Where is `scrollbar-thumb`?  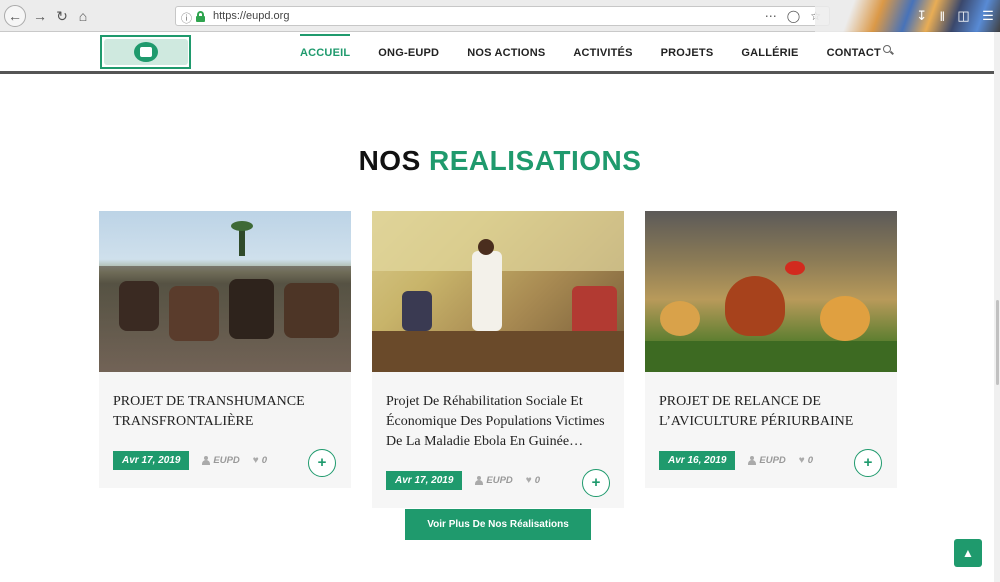
scrollbar-thumb is located at coordinates (997, 342).